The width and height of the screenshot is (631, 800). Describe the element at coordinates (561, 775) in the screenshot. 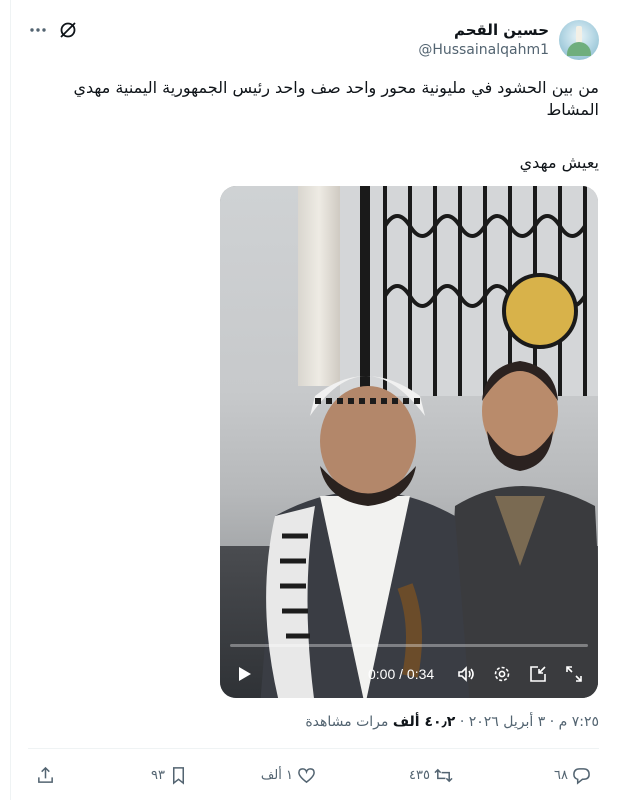

I see `reply-count: ٦٨` at that location.